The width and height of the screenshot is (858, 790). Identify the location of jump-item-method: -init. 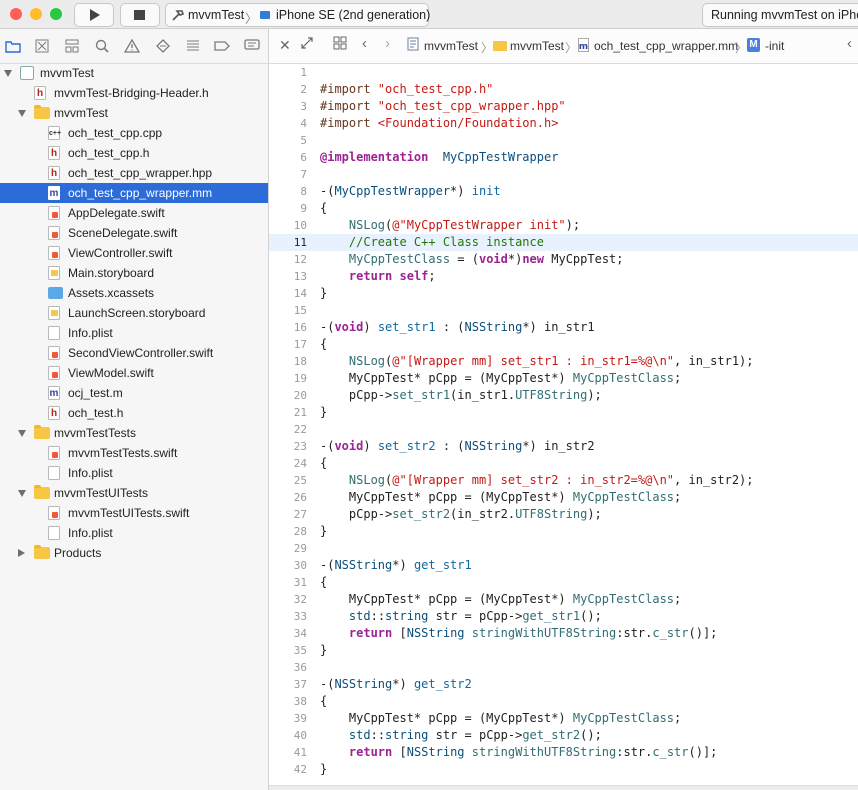
(774, 46).